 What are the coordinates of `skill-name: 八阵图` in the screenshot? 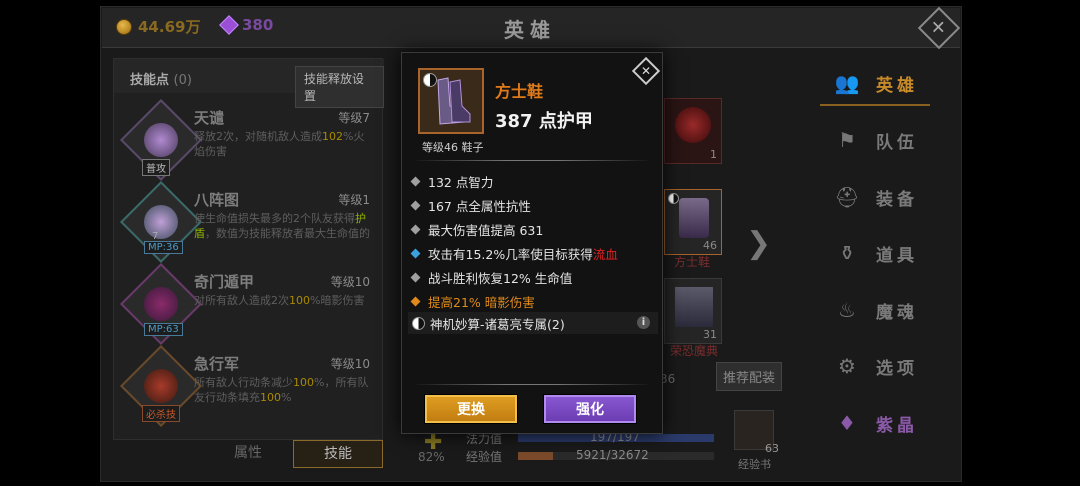 It's located at (217, 200).